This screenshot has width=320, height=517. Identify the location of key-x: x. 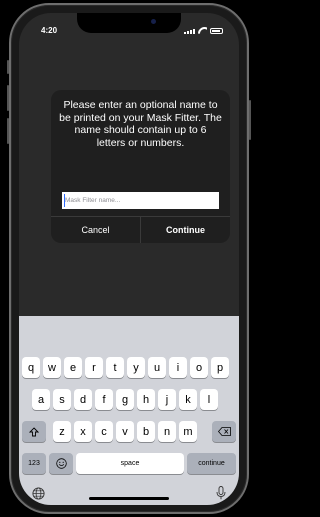
(83, 431).